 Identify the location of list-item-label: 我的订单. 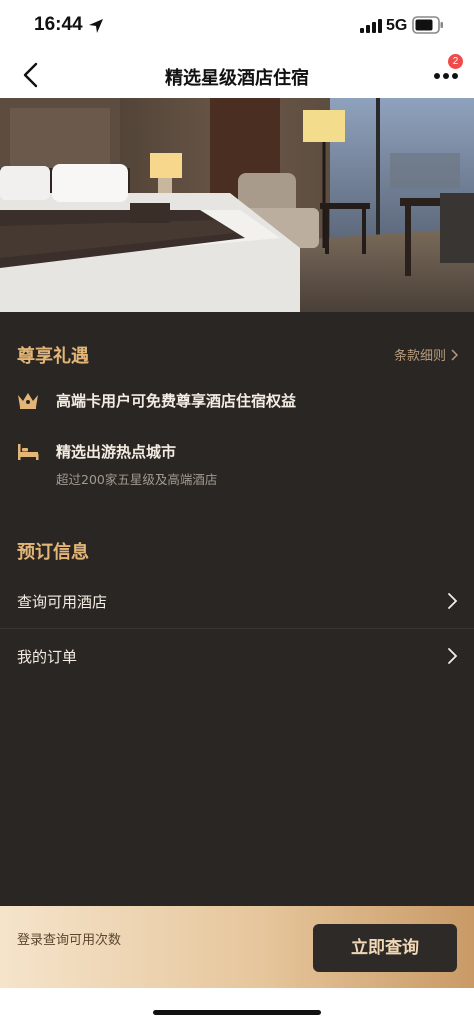
(47, 657).